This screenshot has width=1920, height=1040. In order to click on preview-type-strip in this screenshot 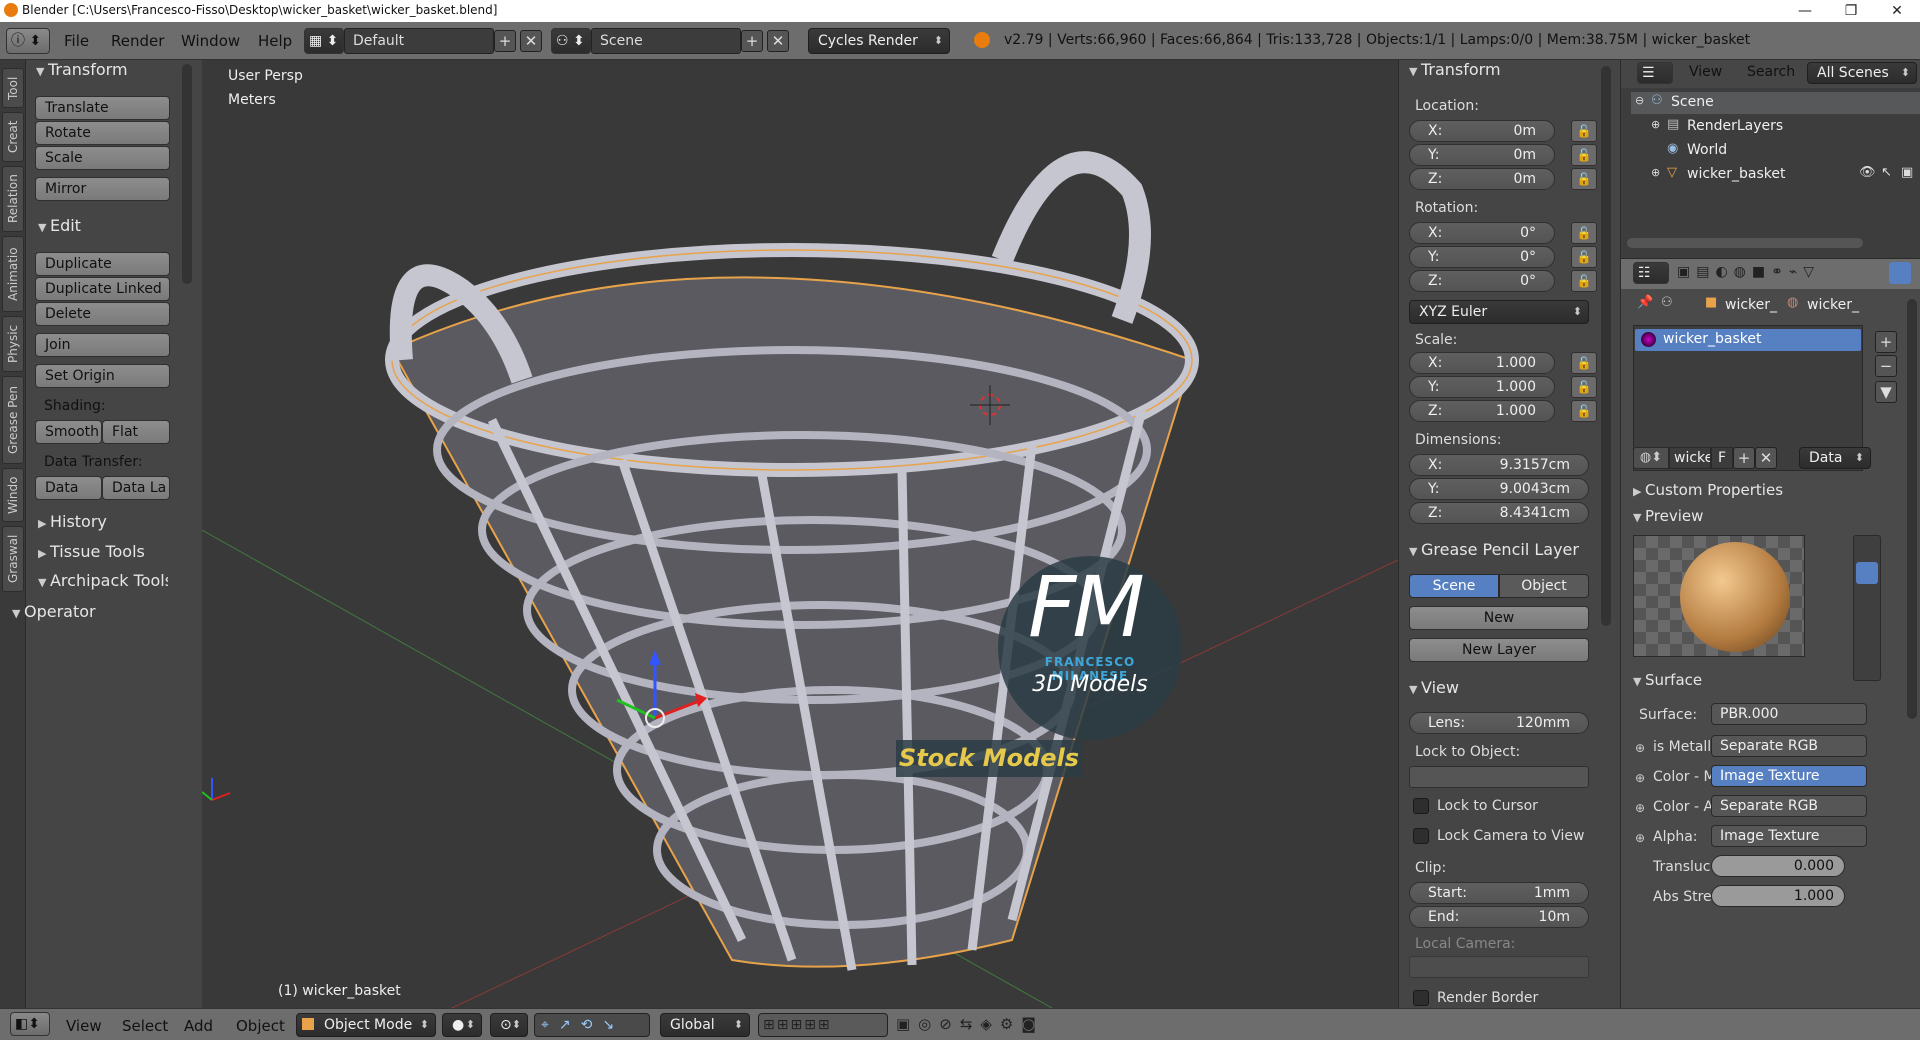, I will do `click(1867, 608)`.